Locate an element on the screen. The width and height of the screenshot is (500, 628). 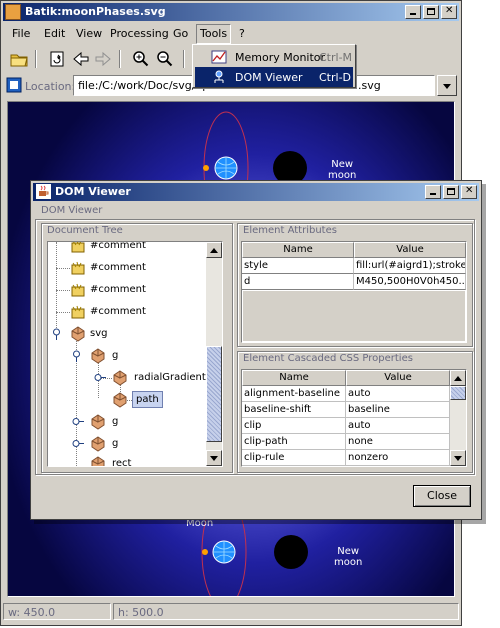
menu-go: Go is located at coordinates (180, 34).